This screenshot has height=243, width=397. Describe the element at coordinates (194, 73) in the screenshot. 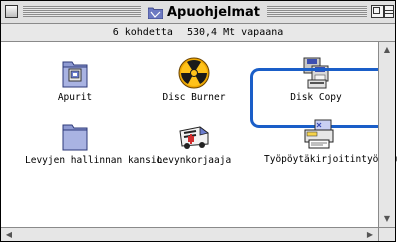

I see `radiation-disc-icon` at that location.